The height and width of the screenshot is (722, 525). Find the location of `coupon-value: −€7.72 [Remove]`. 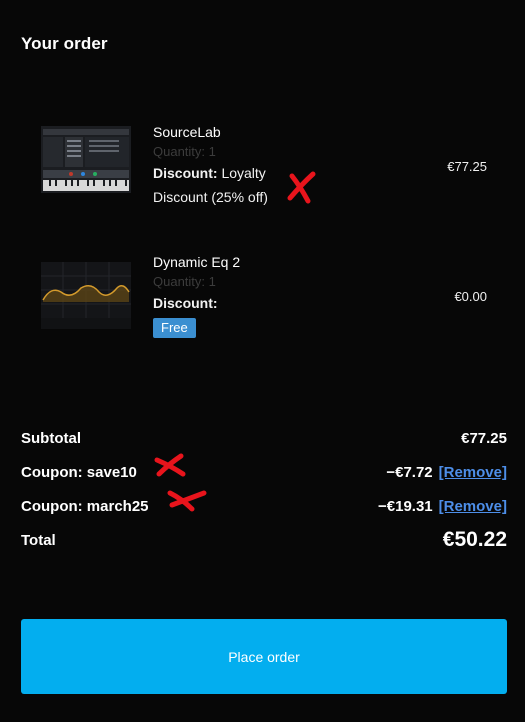

coupon-value: −€7.72 [Remove] is located at coordinates (446, 472).